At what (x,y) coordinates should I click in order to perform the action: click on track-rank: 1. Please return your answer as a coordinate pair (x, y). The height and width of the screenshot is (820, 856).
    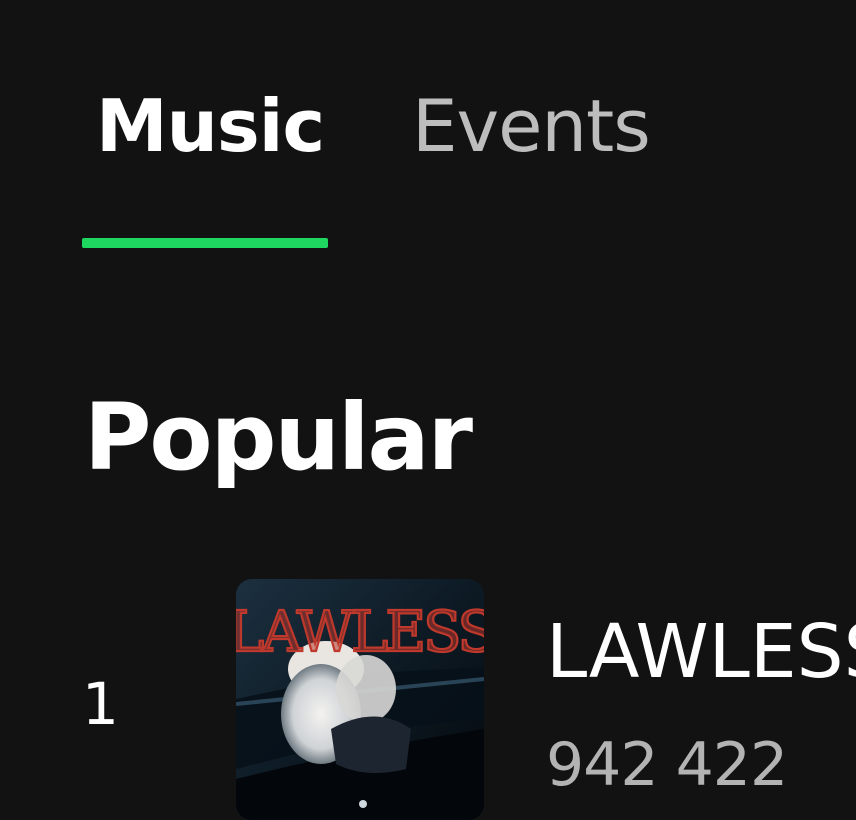
    Looking at the image, I should click on (100, 704).